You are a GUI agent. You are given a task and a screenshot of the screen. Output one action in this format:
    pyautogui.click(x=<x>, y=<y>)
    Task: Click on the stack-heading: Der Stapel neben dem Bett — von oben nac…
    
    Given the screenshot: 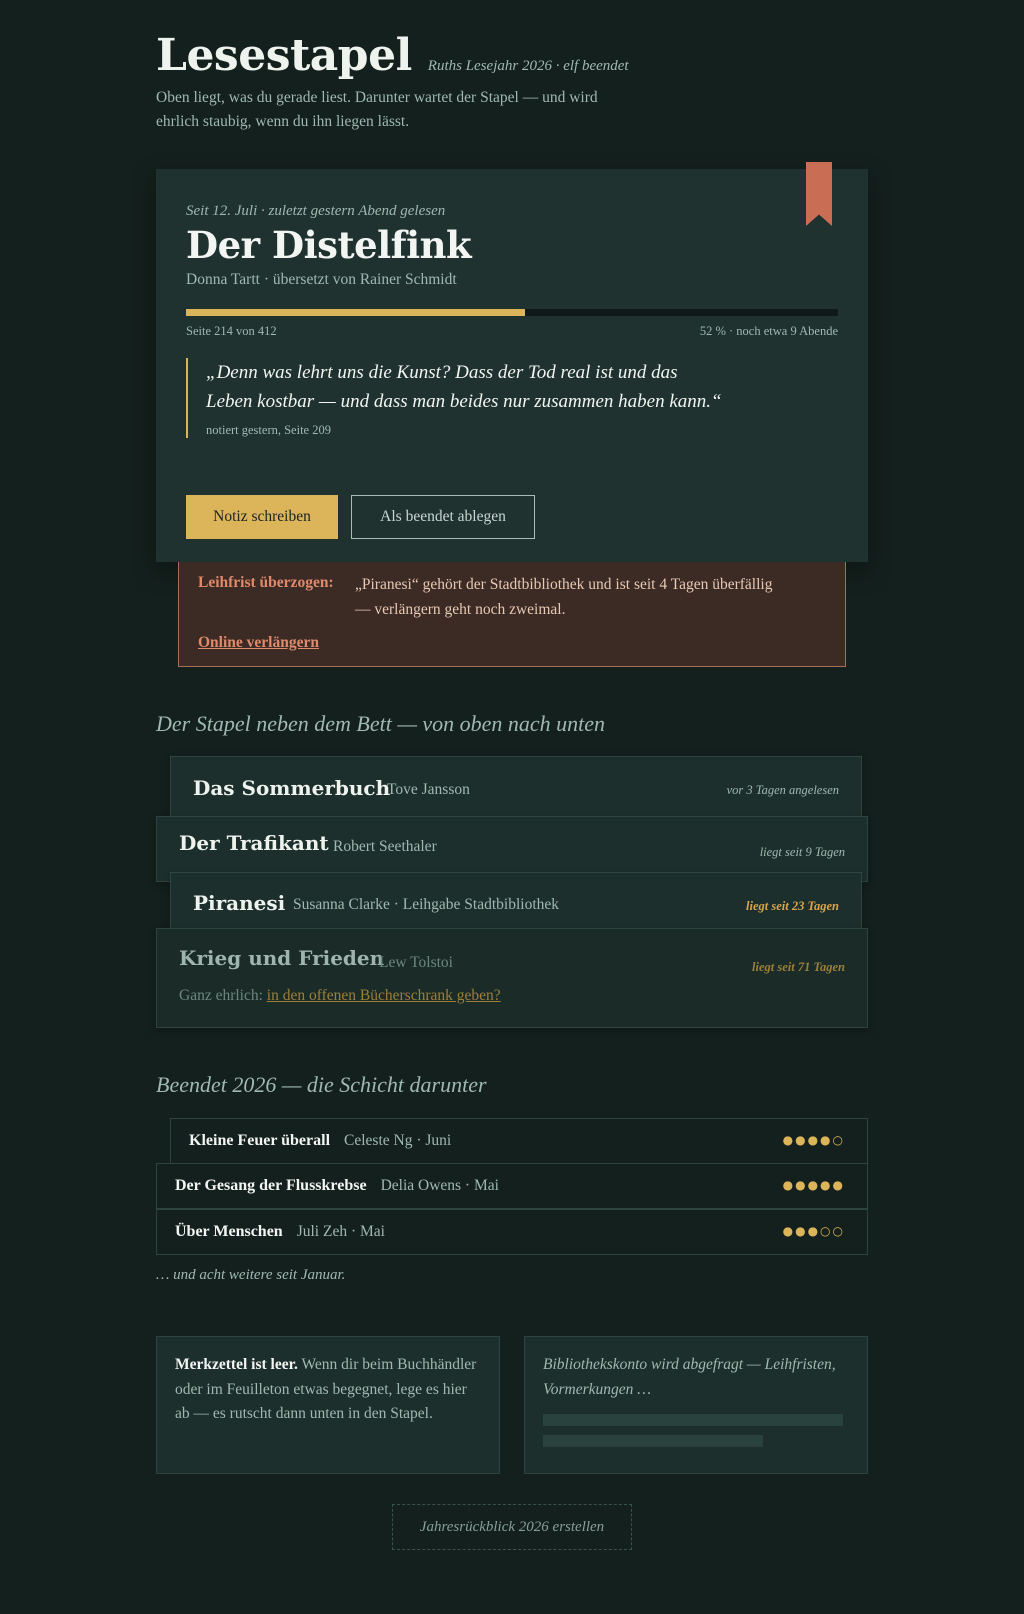 What is the action you would take?
    pyautogui.click(x=381, y=723)
    